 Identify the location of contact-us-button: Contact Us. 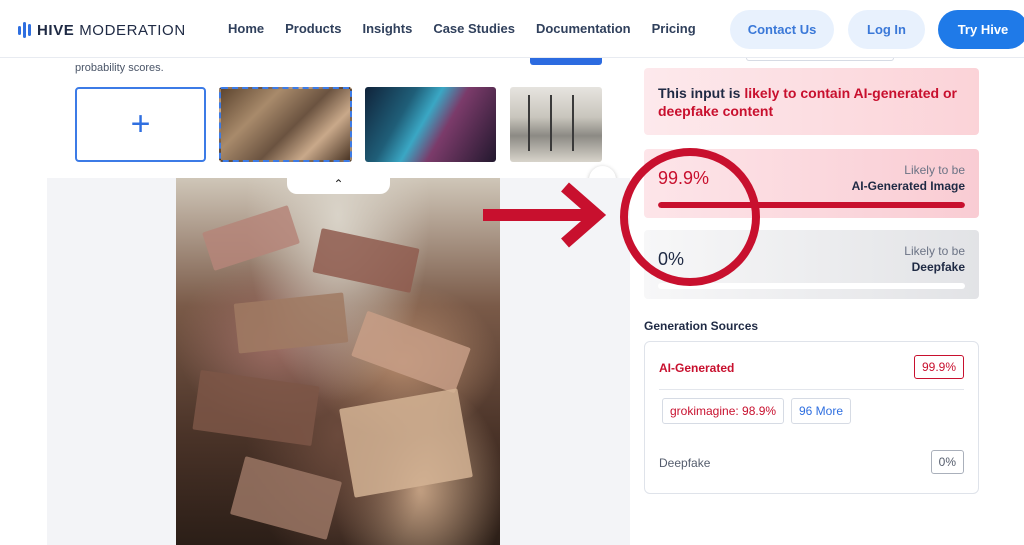
(782, 29).